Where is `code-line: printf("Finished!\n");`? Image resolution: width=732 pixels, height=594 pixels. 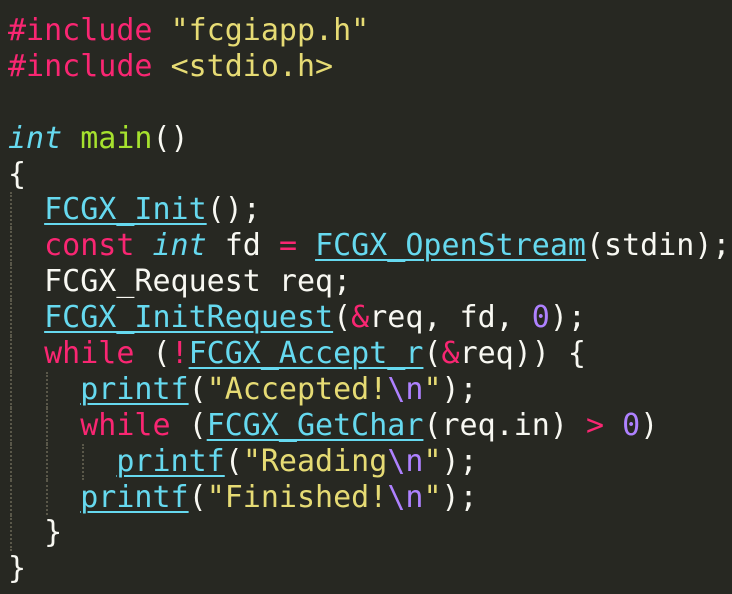 code-line: printf("Finished!\n"); is located at coordinates (369, 497).